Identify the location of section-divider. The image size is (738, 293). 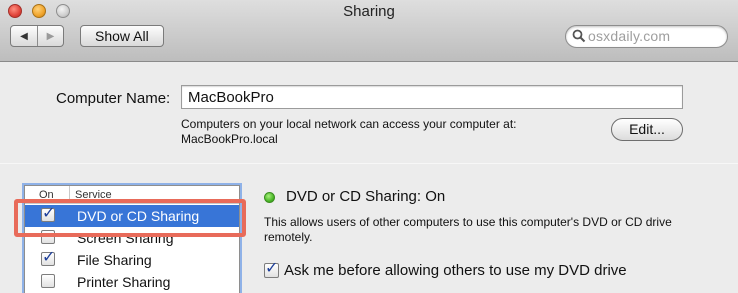
(369, 163).